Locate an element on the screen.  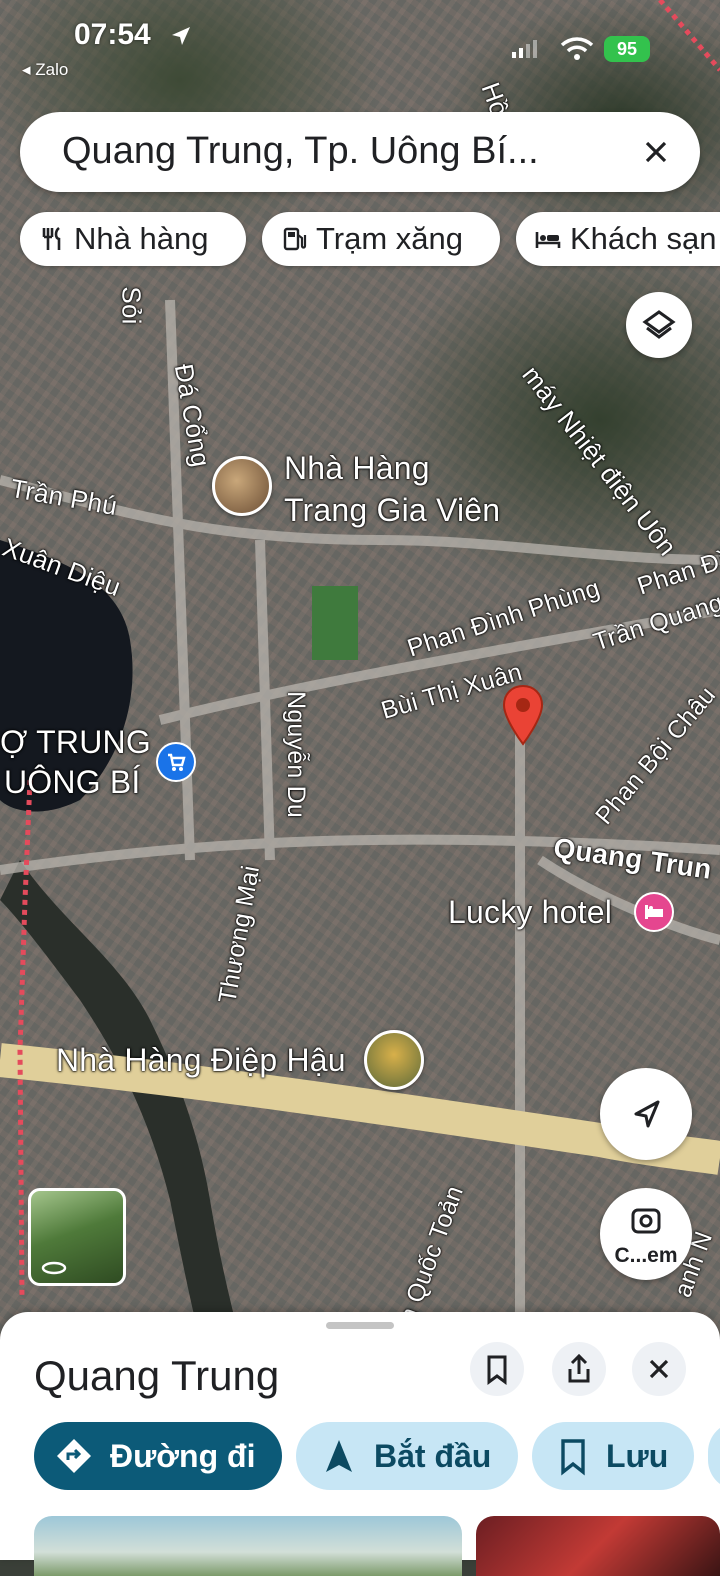
chip-label: Trạm xăng is located at coordinates (390, 238).